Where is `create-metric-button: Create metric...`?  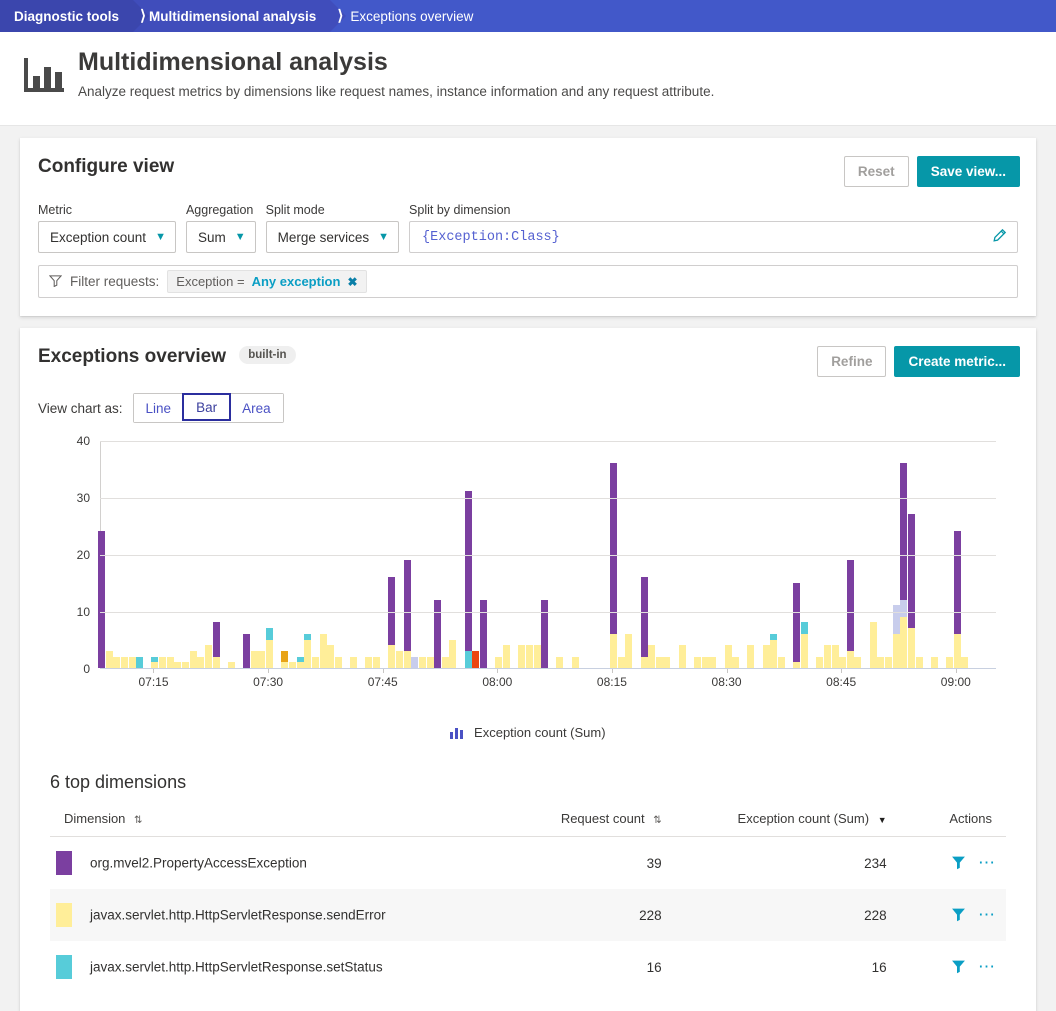
create-metric-button: Create metric... is located at coordinates (957, 361).